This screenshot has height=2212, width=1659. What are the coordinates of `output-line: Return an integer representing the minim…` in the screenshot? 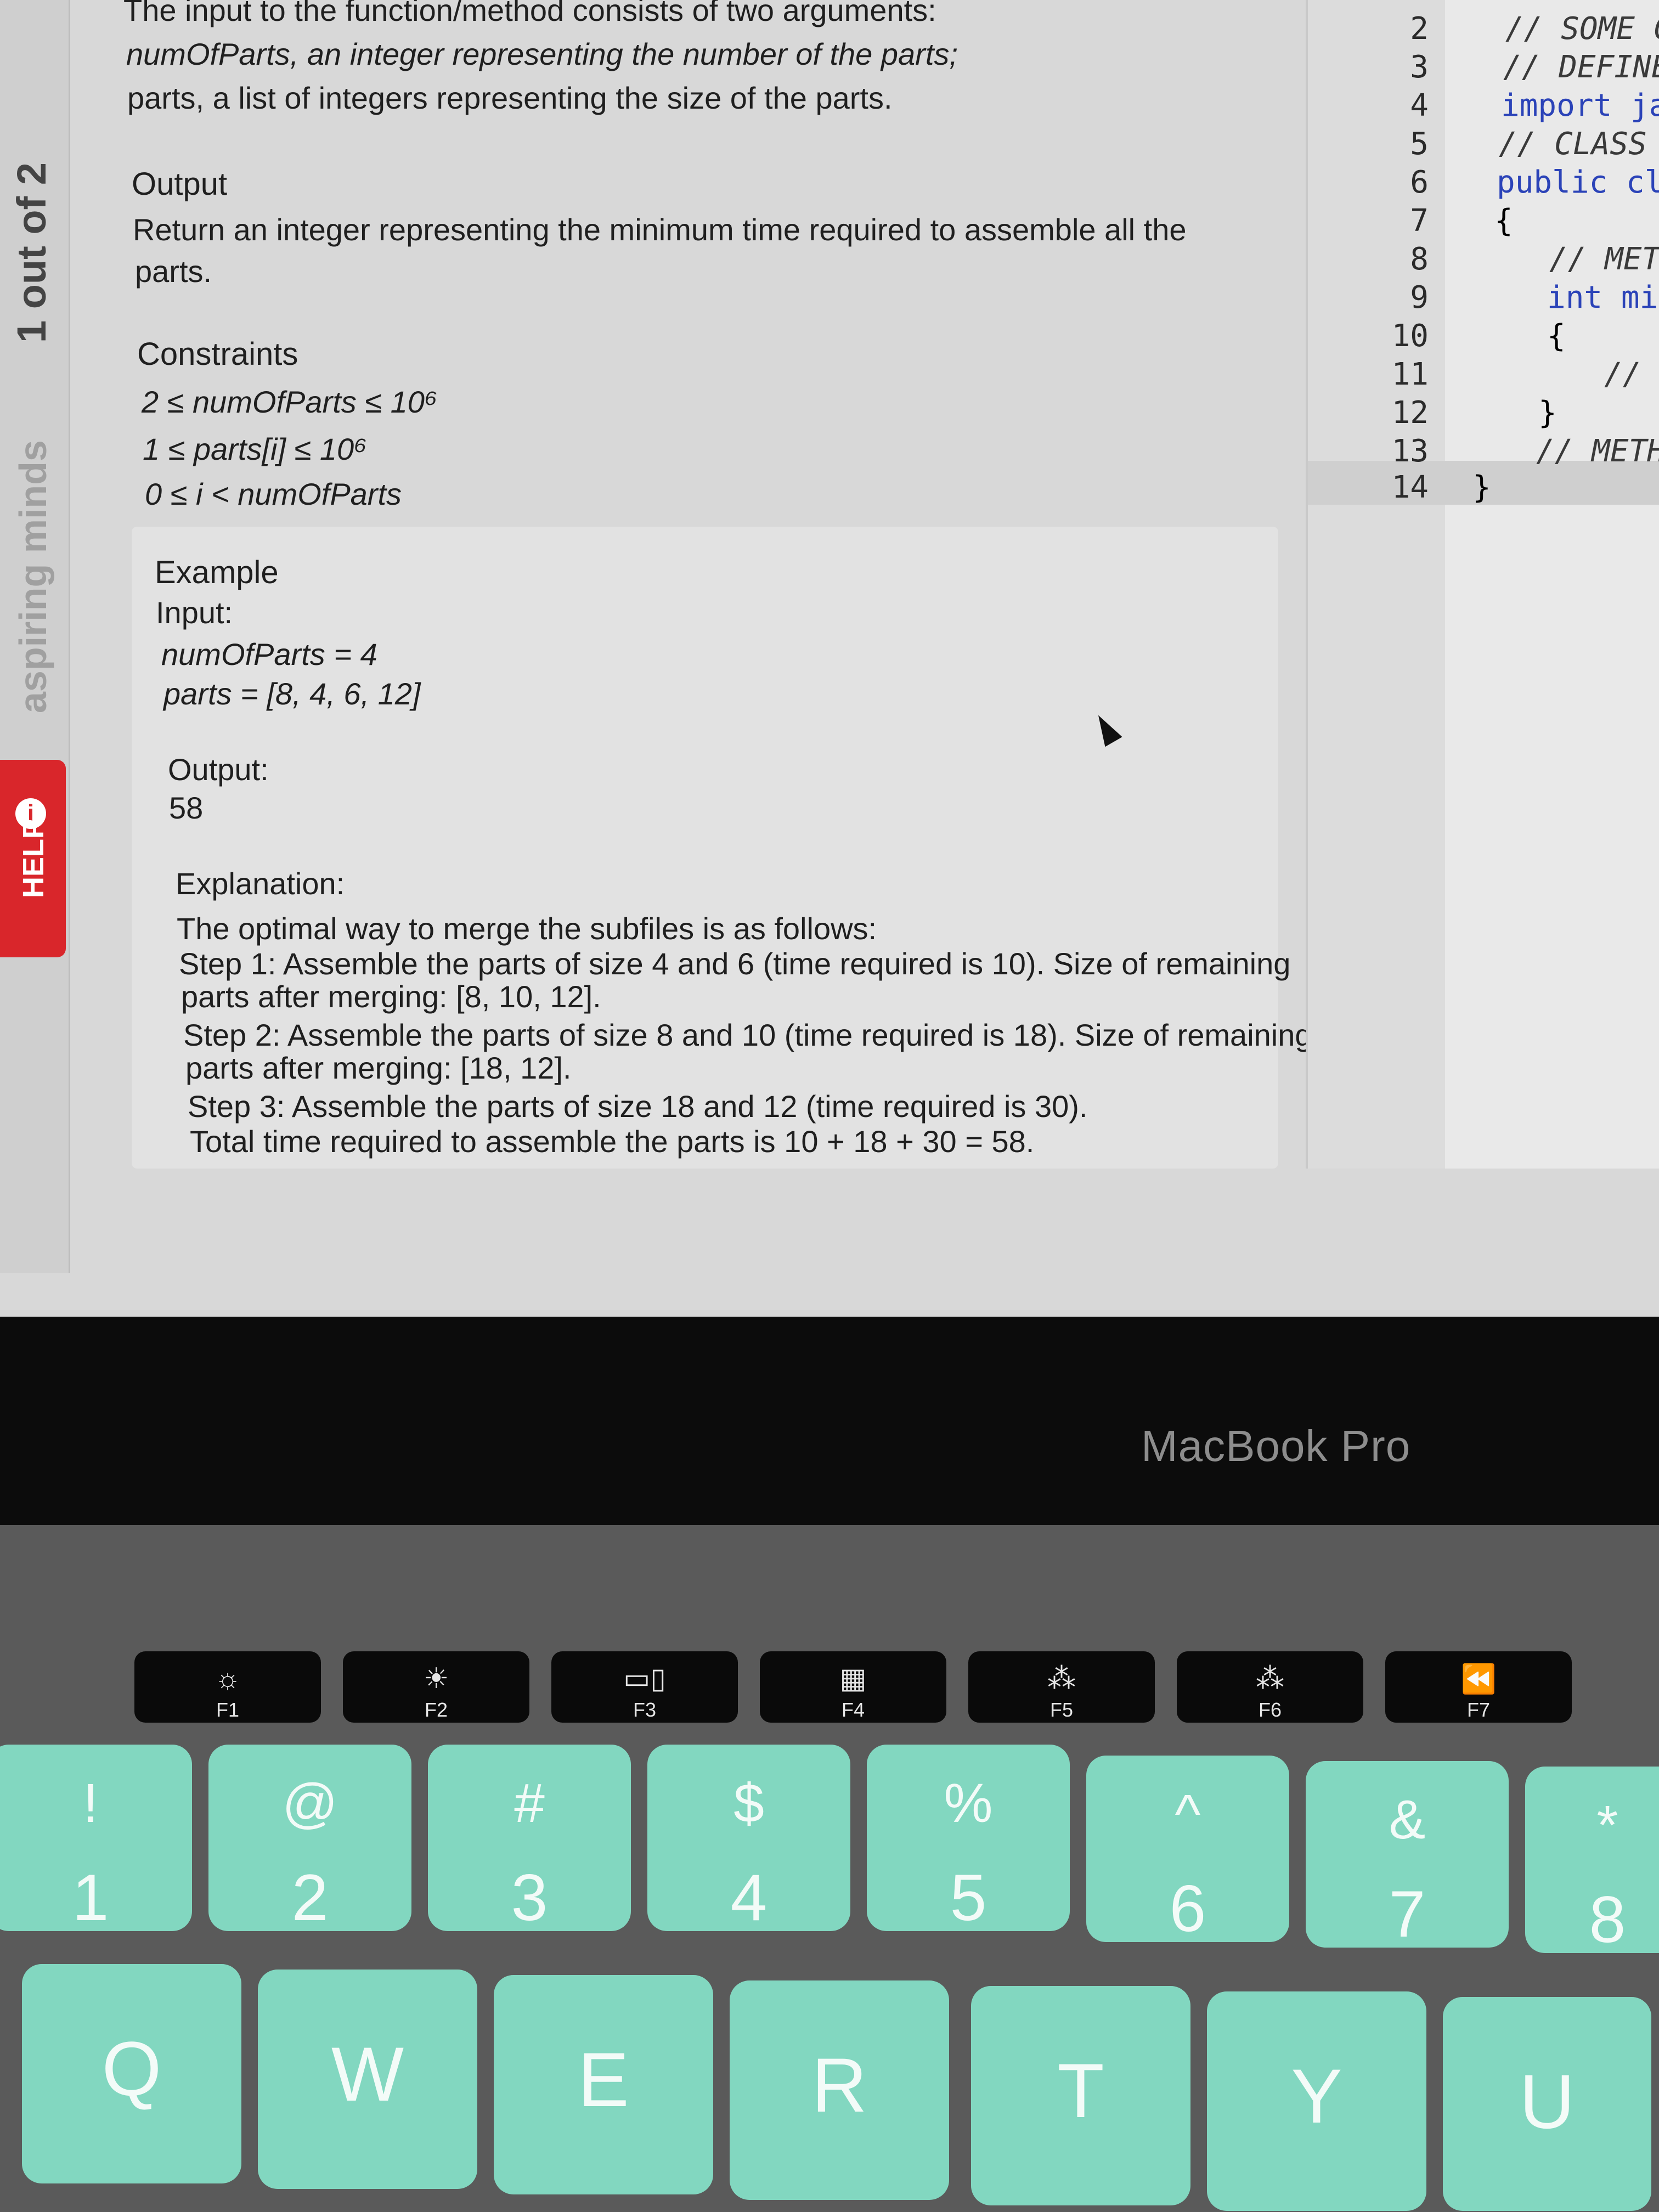 It's located at (660, 229).